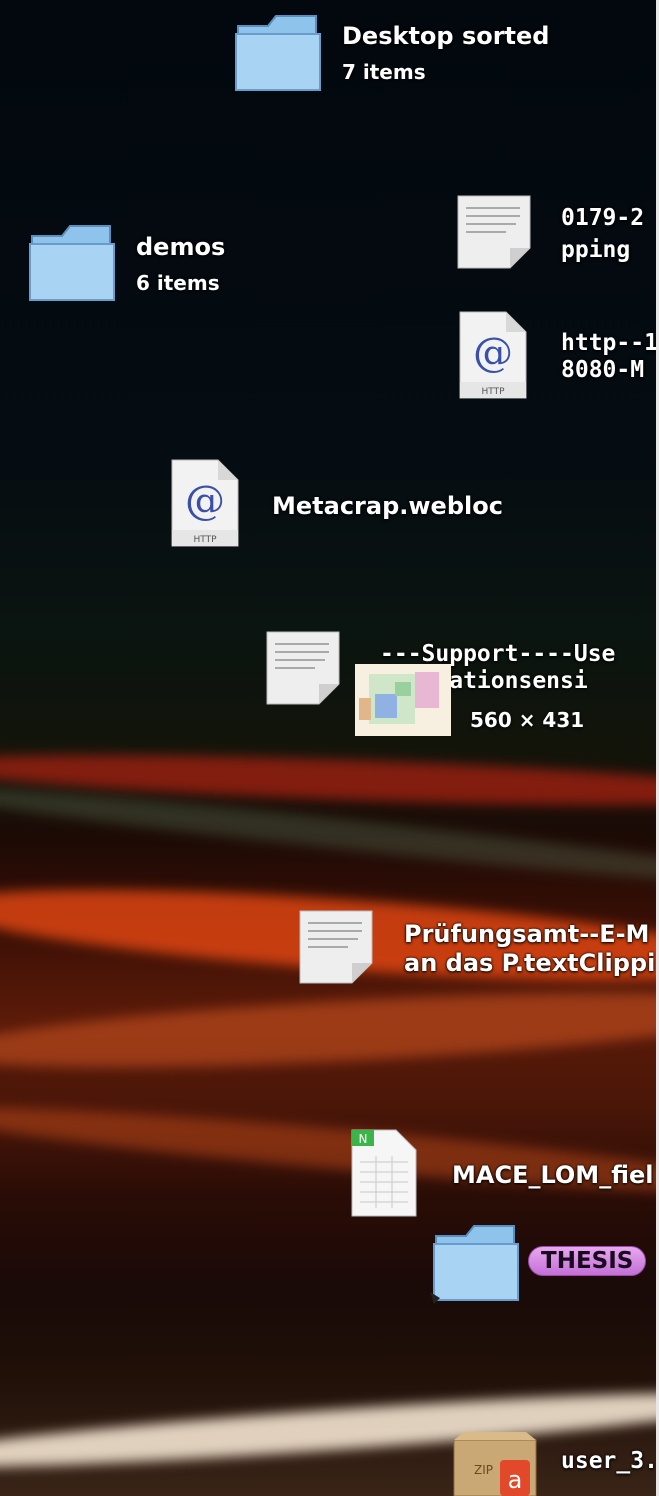  I want to click on svg-text: ZIP, so click(483, 1470).